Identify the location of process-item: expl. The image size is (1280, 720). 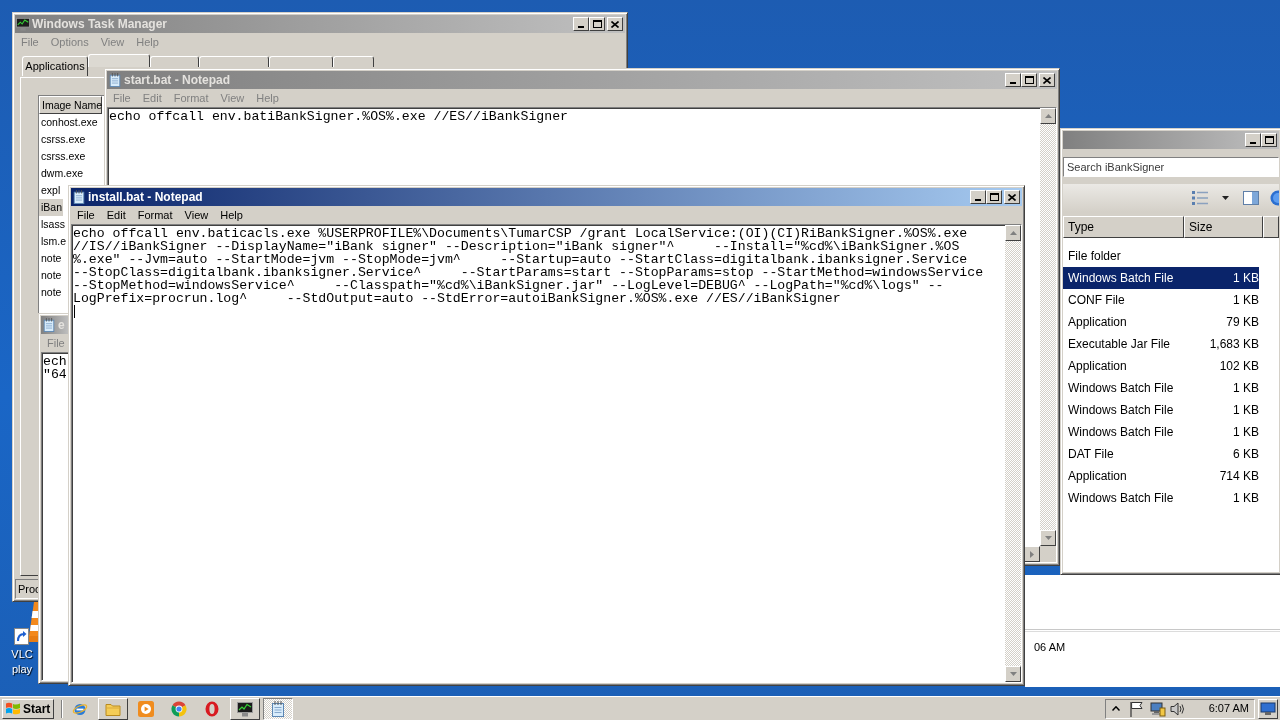
(50, 190).